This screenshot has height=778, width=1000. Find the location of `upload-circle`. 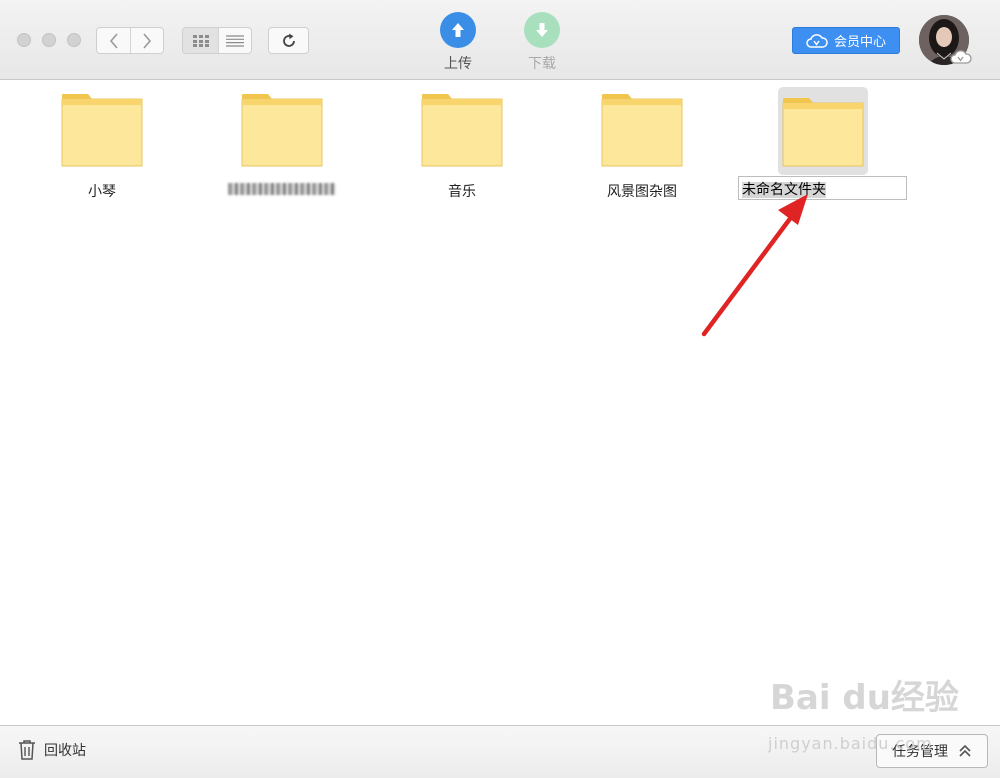

upload-circle is located at coordinates (458, 30).